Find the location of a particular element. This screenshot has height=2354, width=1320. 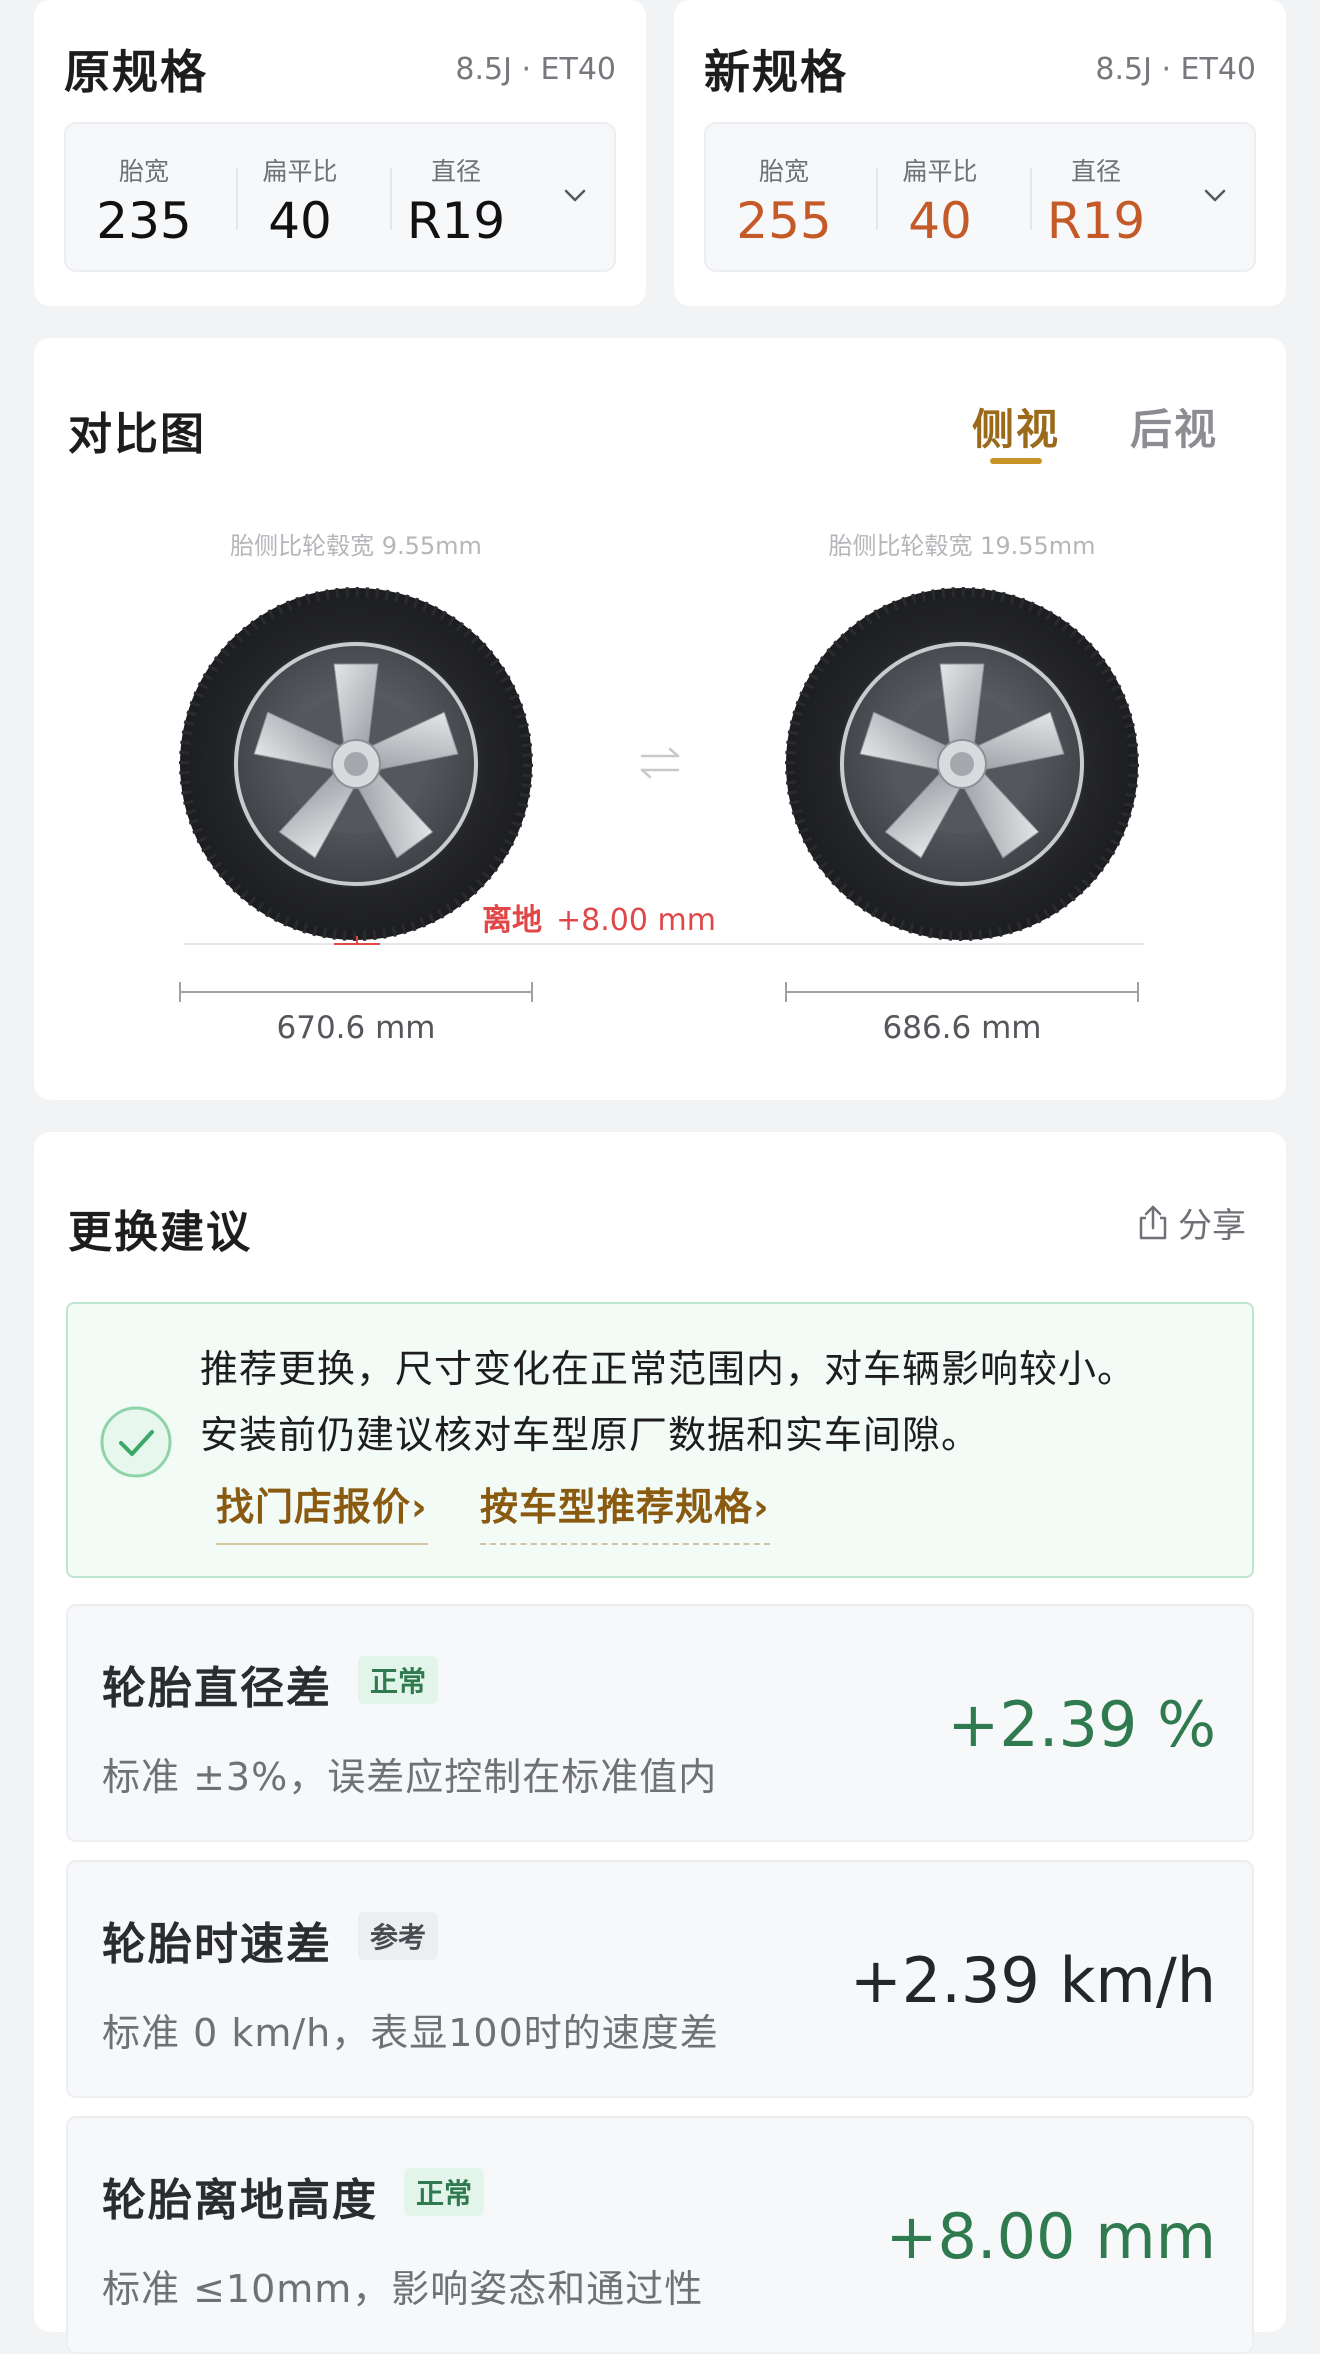

metric-value: +2.39 km/h is located at coordinates (1032, 1980).